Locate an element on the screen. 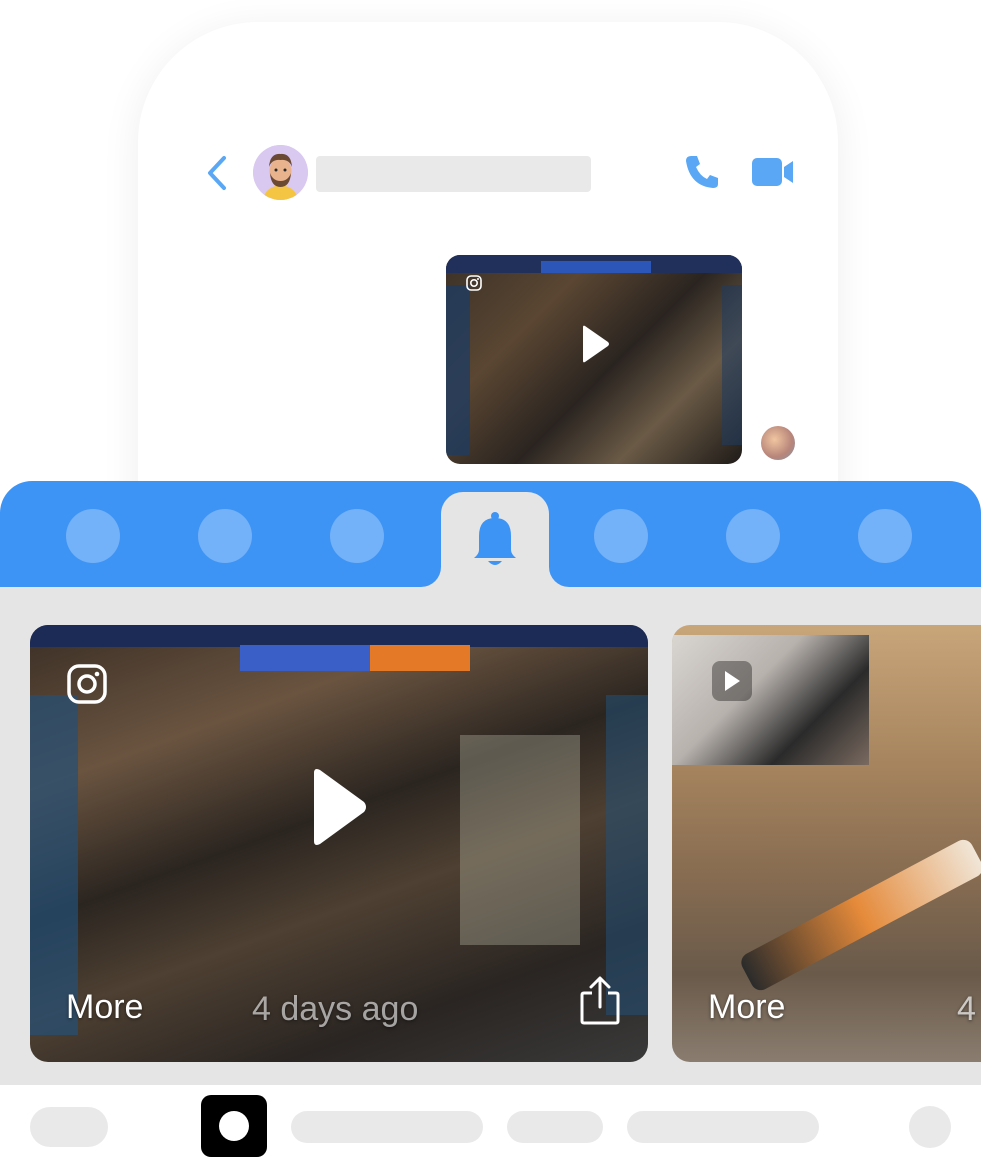  chevron-left-icon is located at coordinates (217, 173).